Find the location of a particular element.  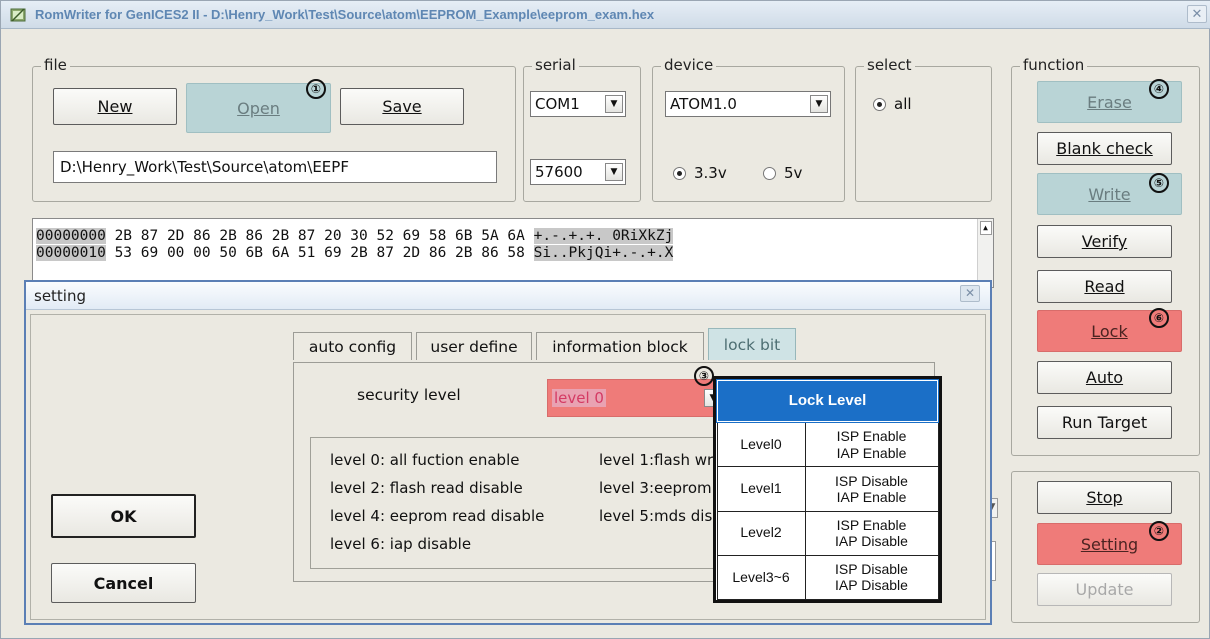

cancel-button: Cancel is located at coordinates (123, 583).